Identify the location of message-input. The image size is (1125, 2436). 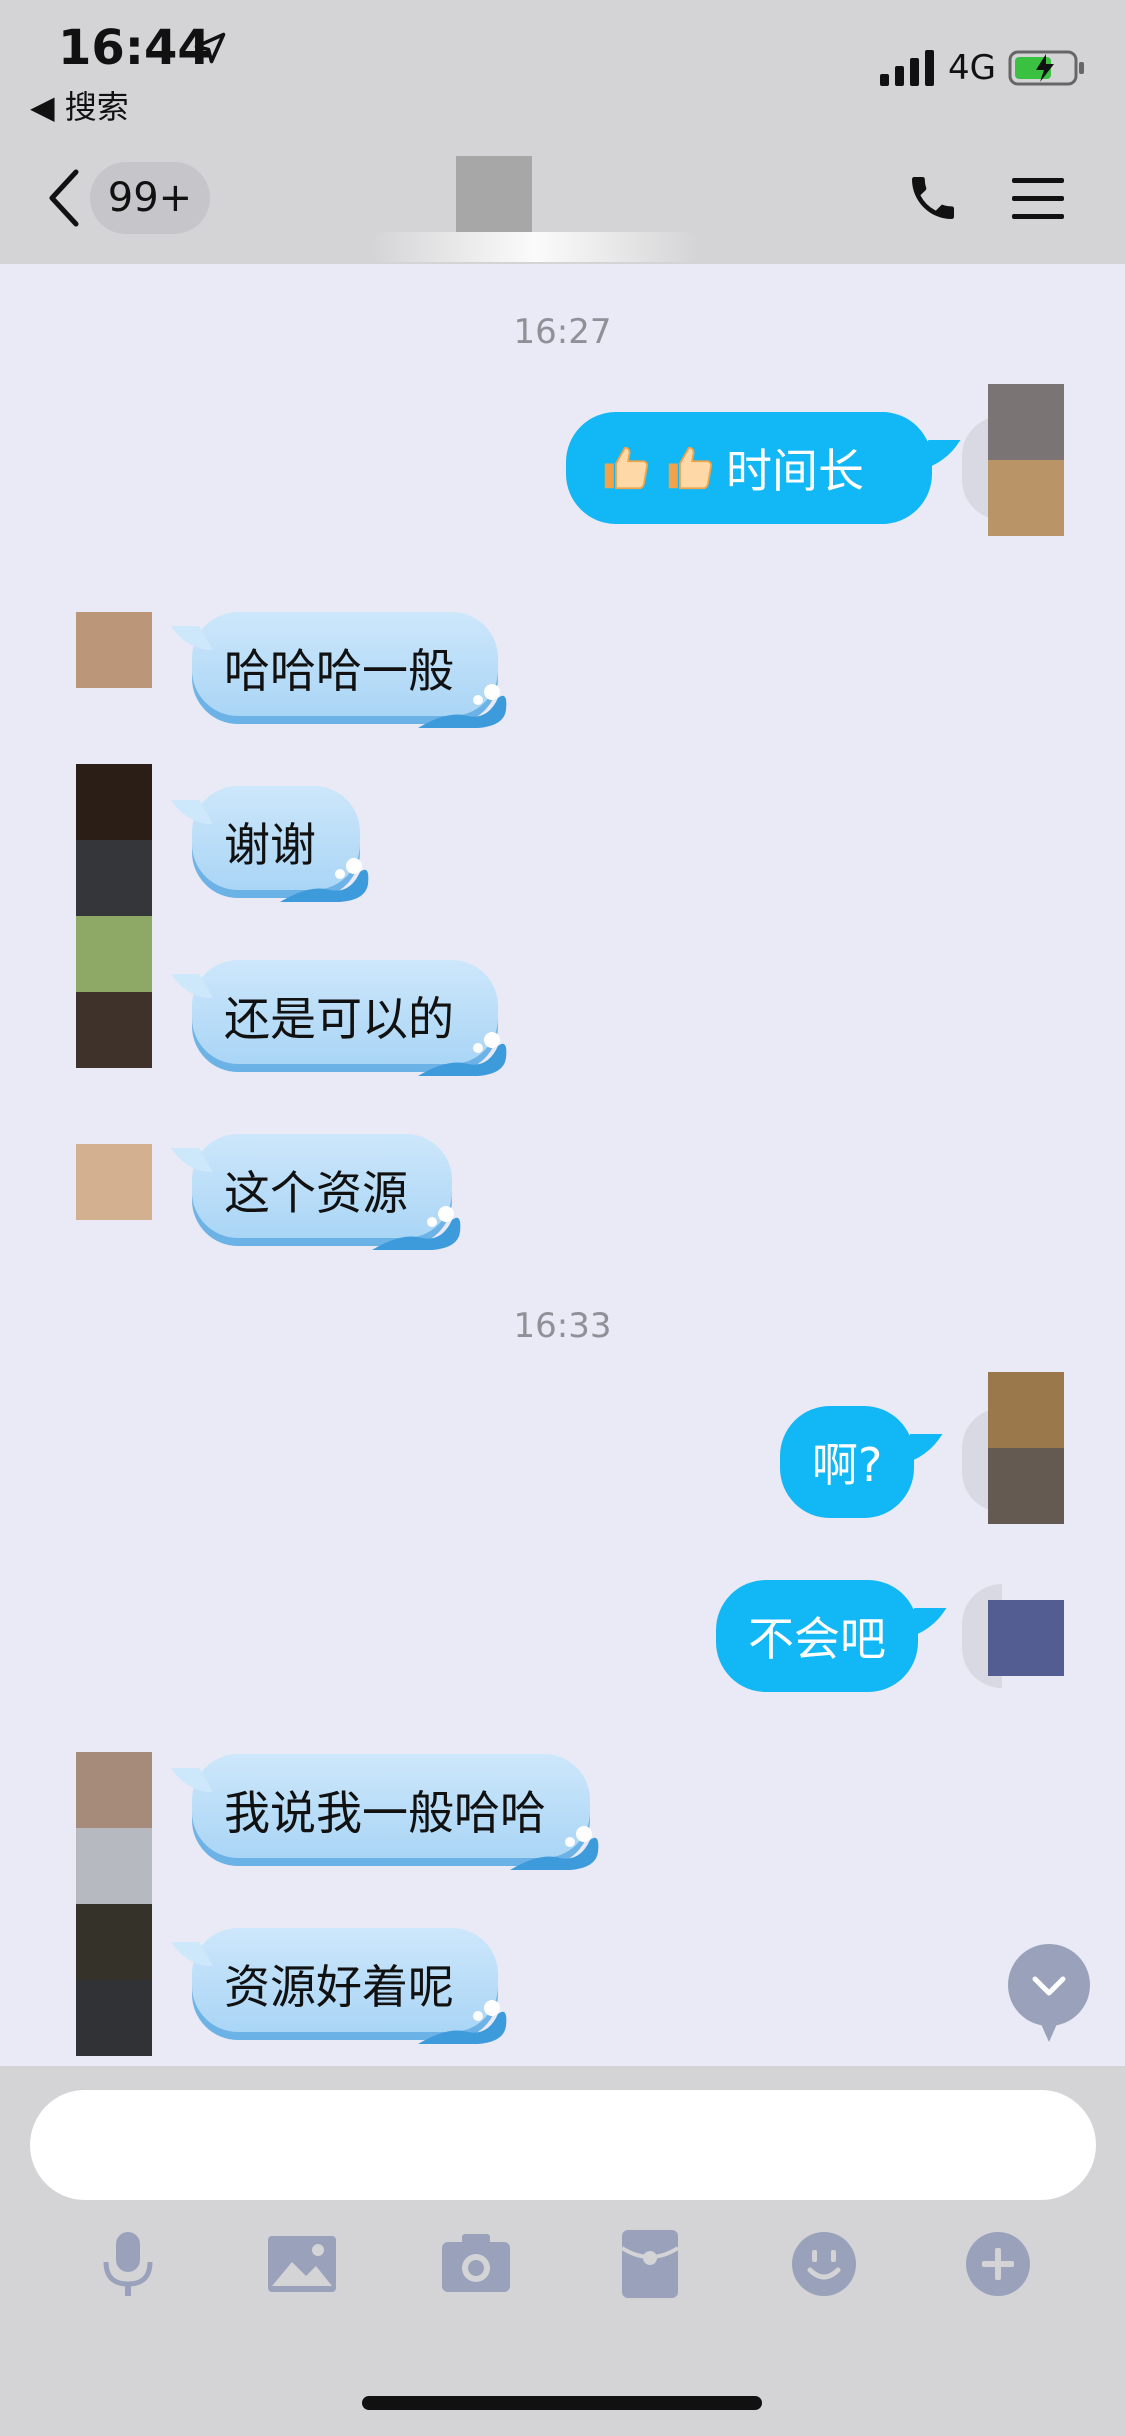
(563, 2145).